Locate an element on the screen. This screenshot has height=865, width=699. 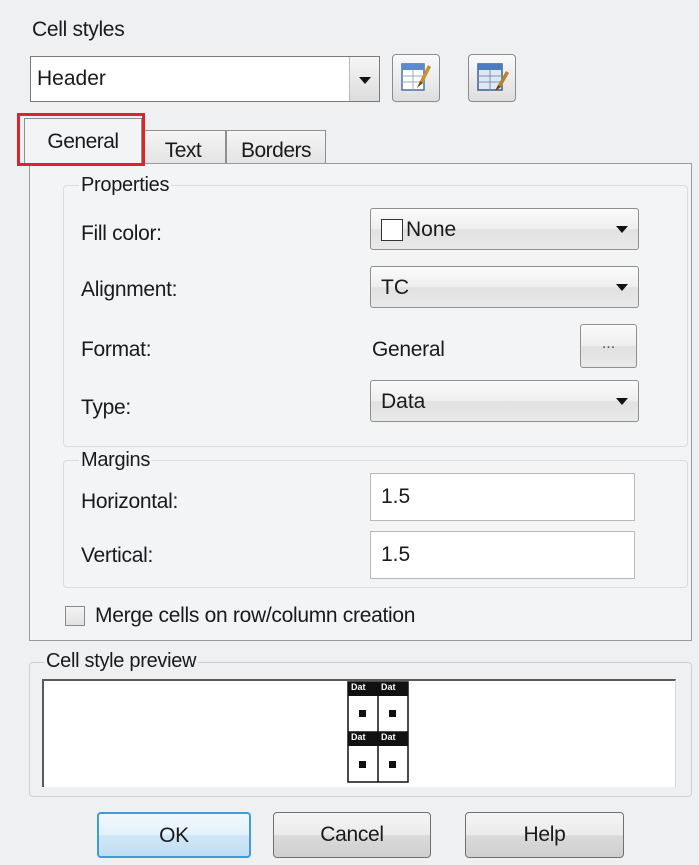
table-brush-icon is located at coordinates (493, 77).